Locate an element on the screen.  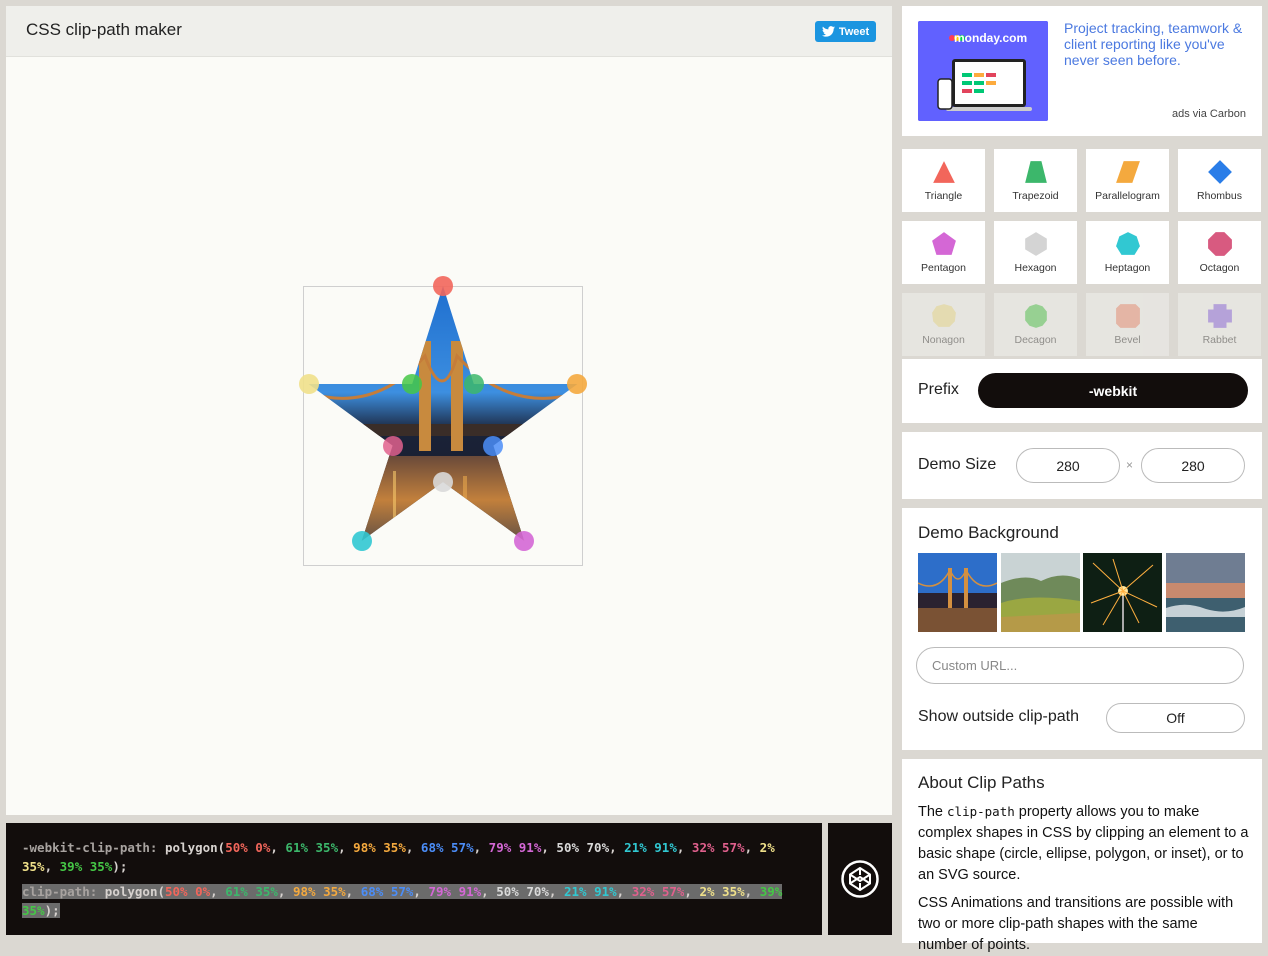
demo-background-label: Demo Background is located at coordinates (988, 532).